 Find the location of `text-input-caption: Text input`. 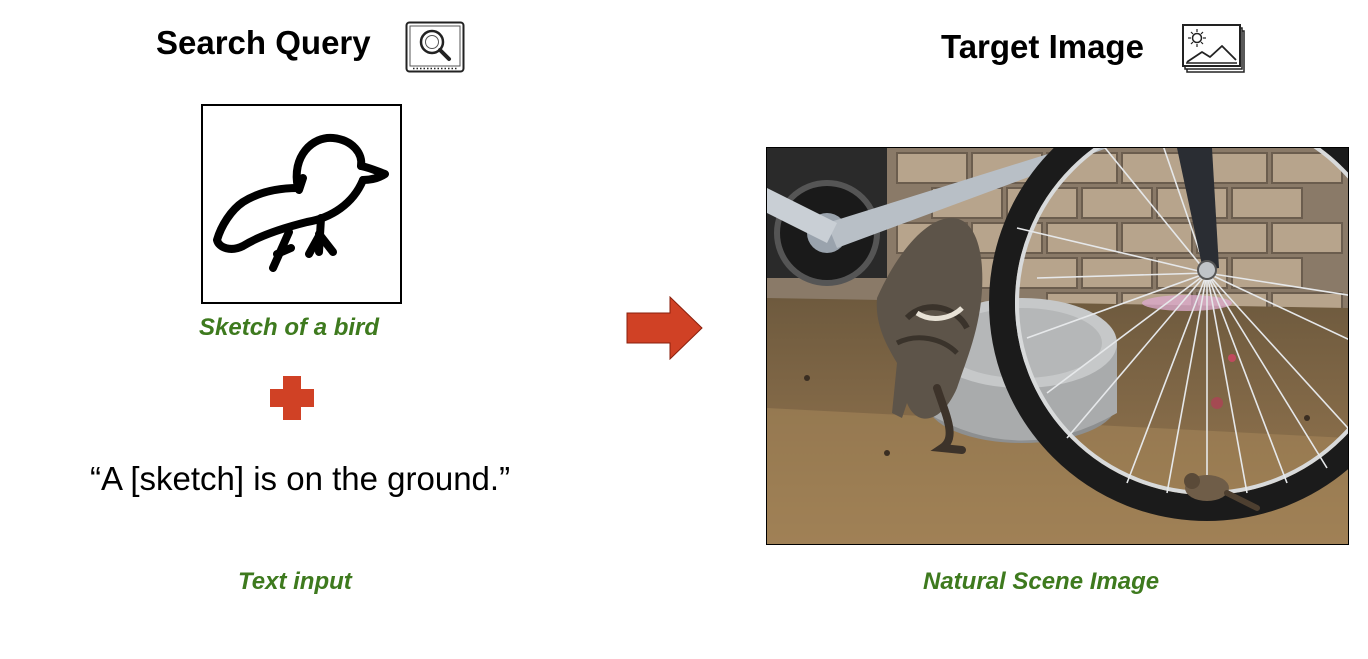

text-input-caption: Text input is located at coordinates (295, 581).